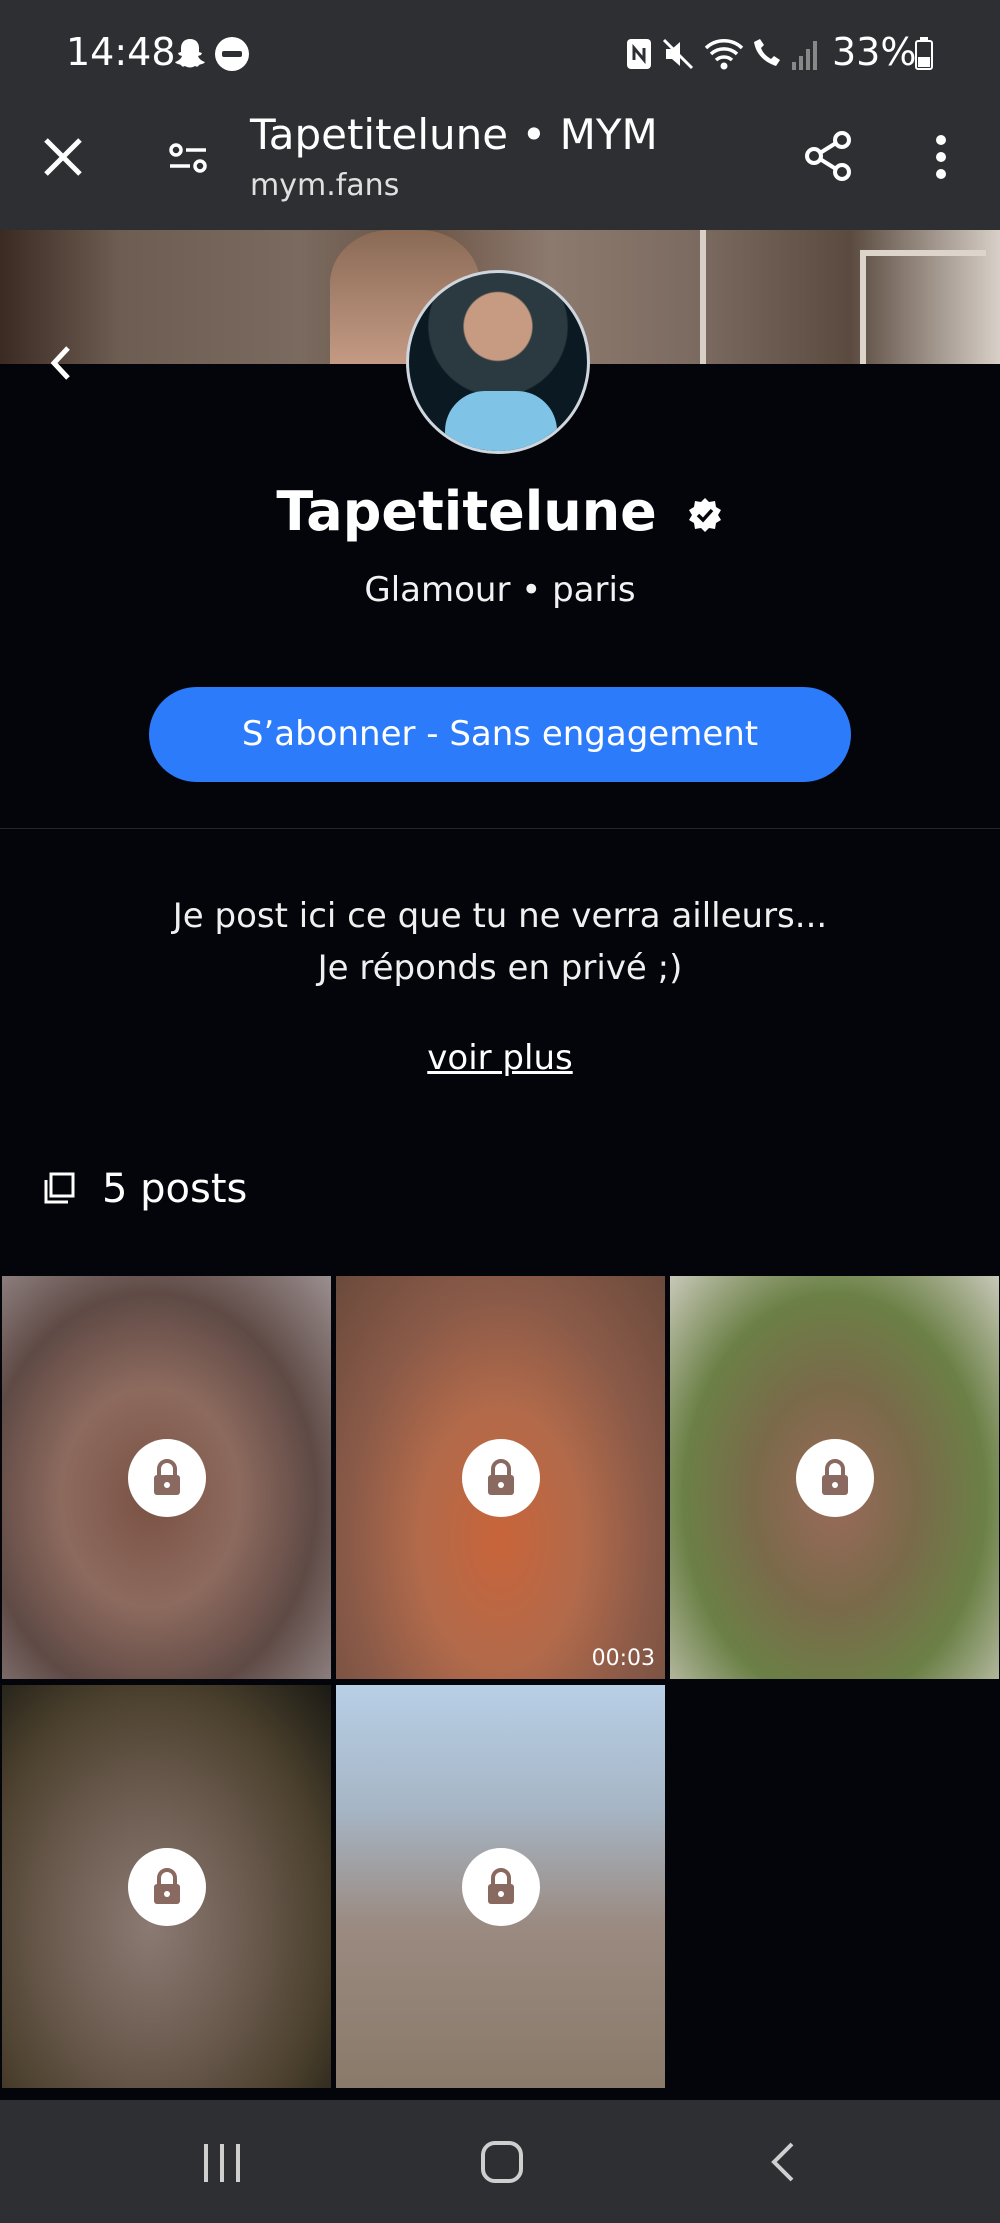 The image size is (1000, 2223). Describe the element at coordinates (190, 56) in the screenshot. I see `snapchat-icon` at that location.